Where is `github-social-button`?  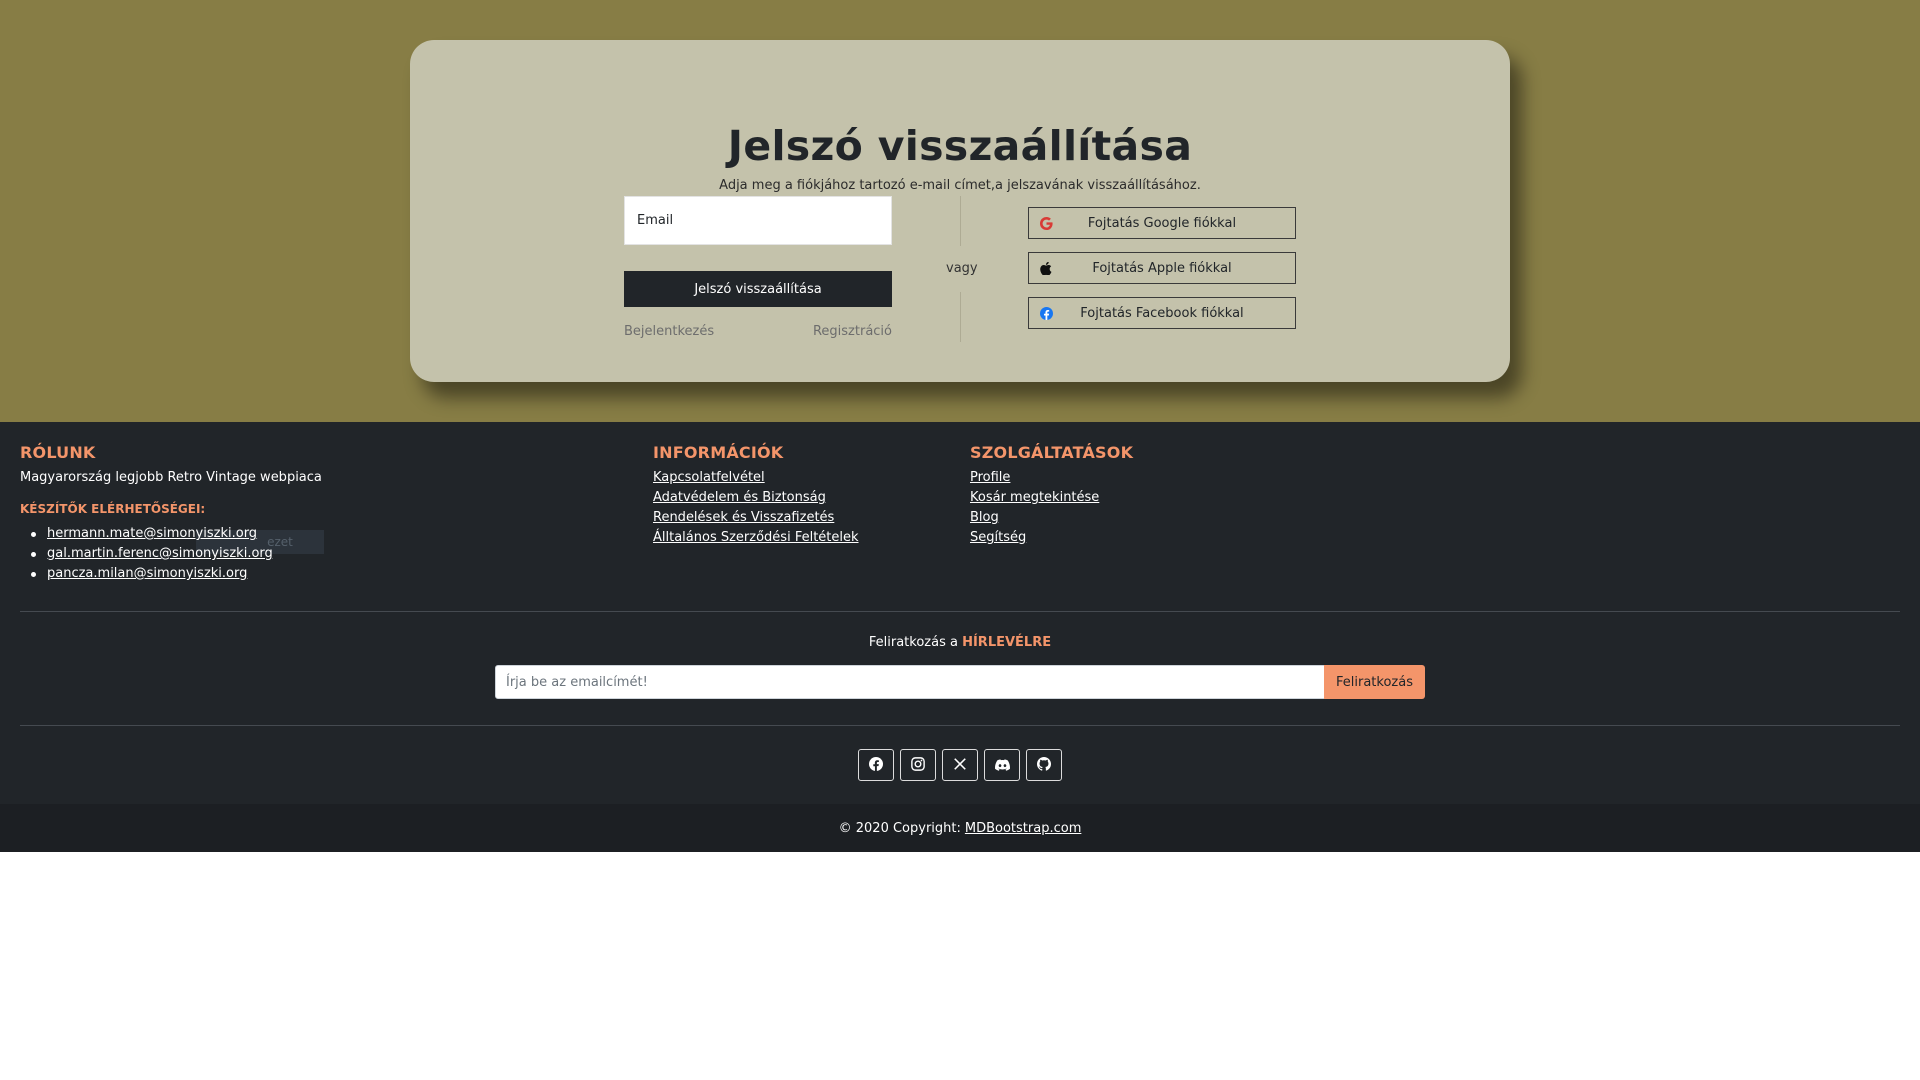
github-social-button is located at coordinates (1044, 765).